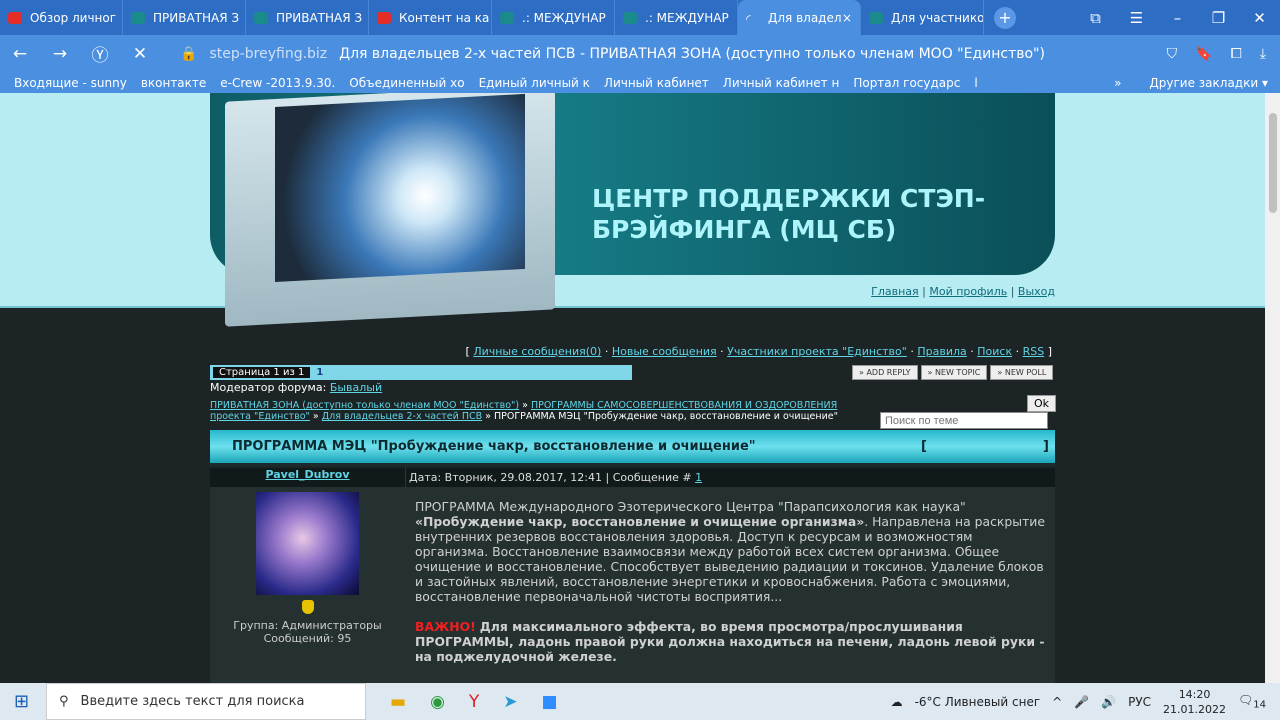  Describe the element at coordinates (656, 83) in the screenshot. I see `bookmark-item: Личный кабинет` at that location.